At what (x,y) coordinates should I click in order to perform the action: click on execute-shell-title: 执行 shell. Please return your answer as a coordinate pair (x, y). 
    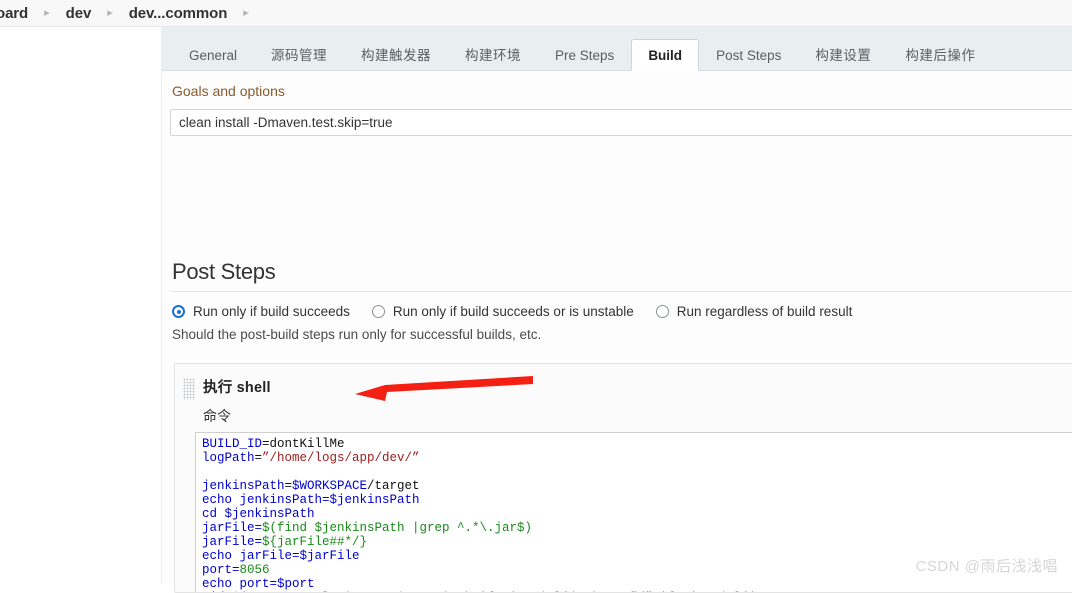
    Looking at the image, I should click on (237, 388).